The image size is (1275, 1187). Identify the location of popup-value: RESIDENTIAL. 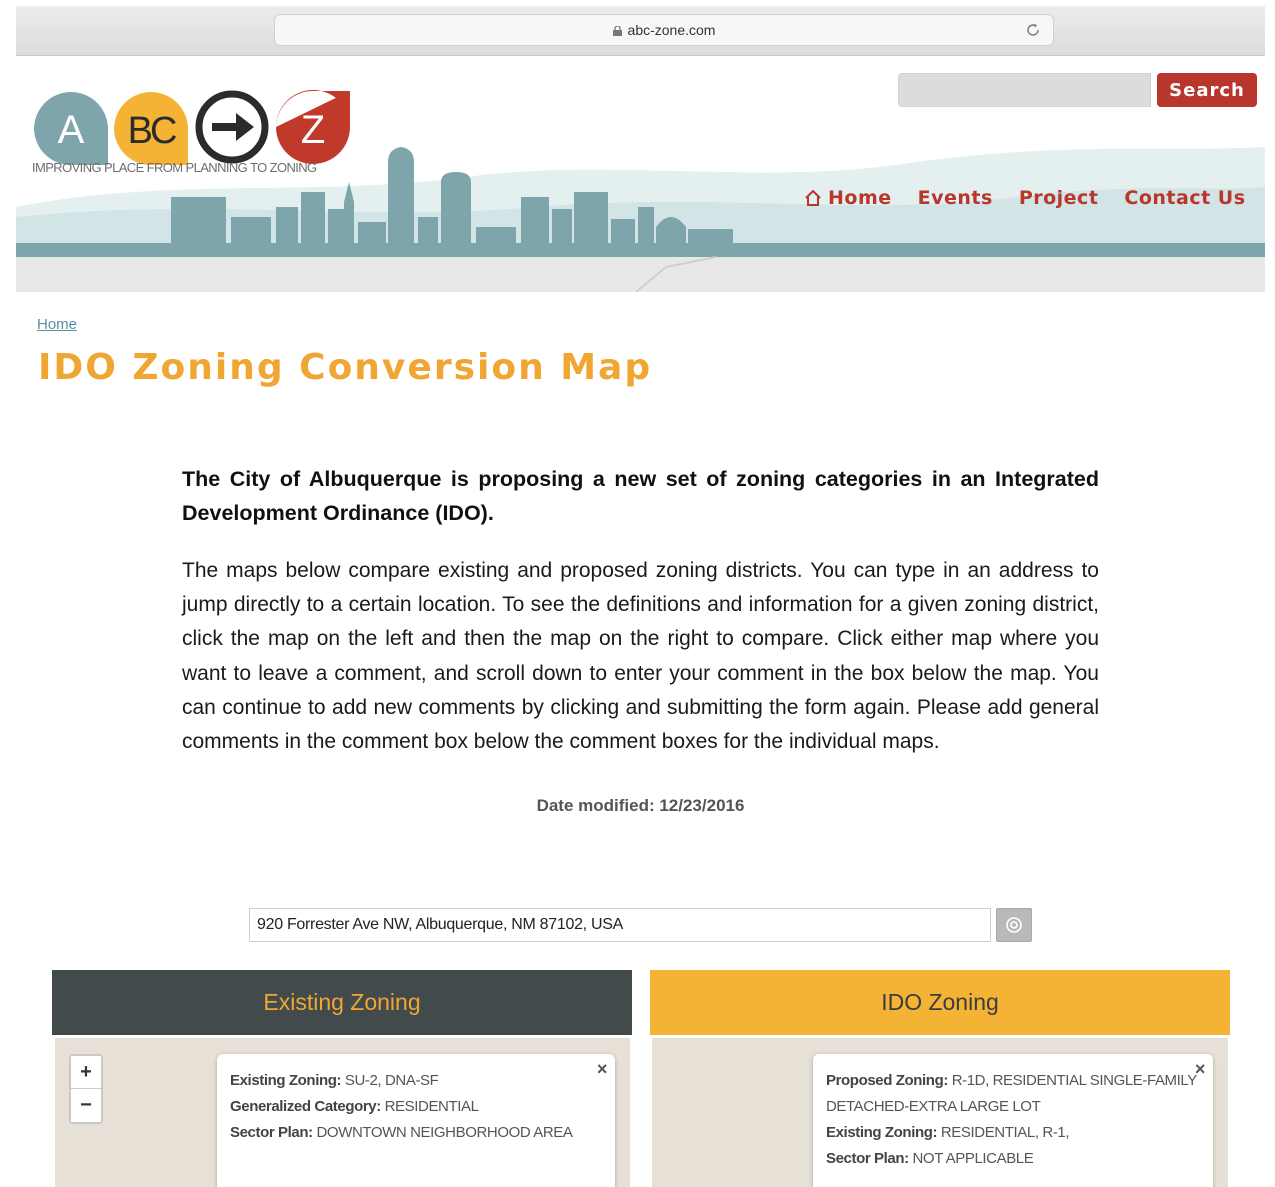
(429, 1106).